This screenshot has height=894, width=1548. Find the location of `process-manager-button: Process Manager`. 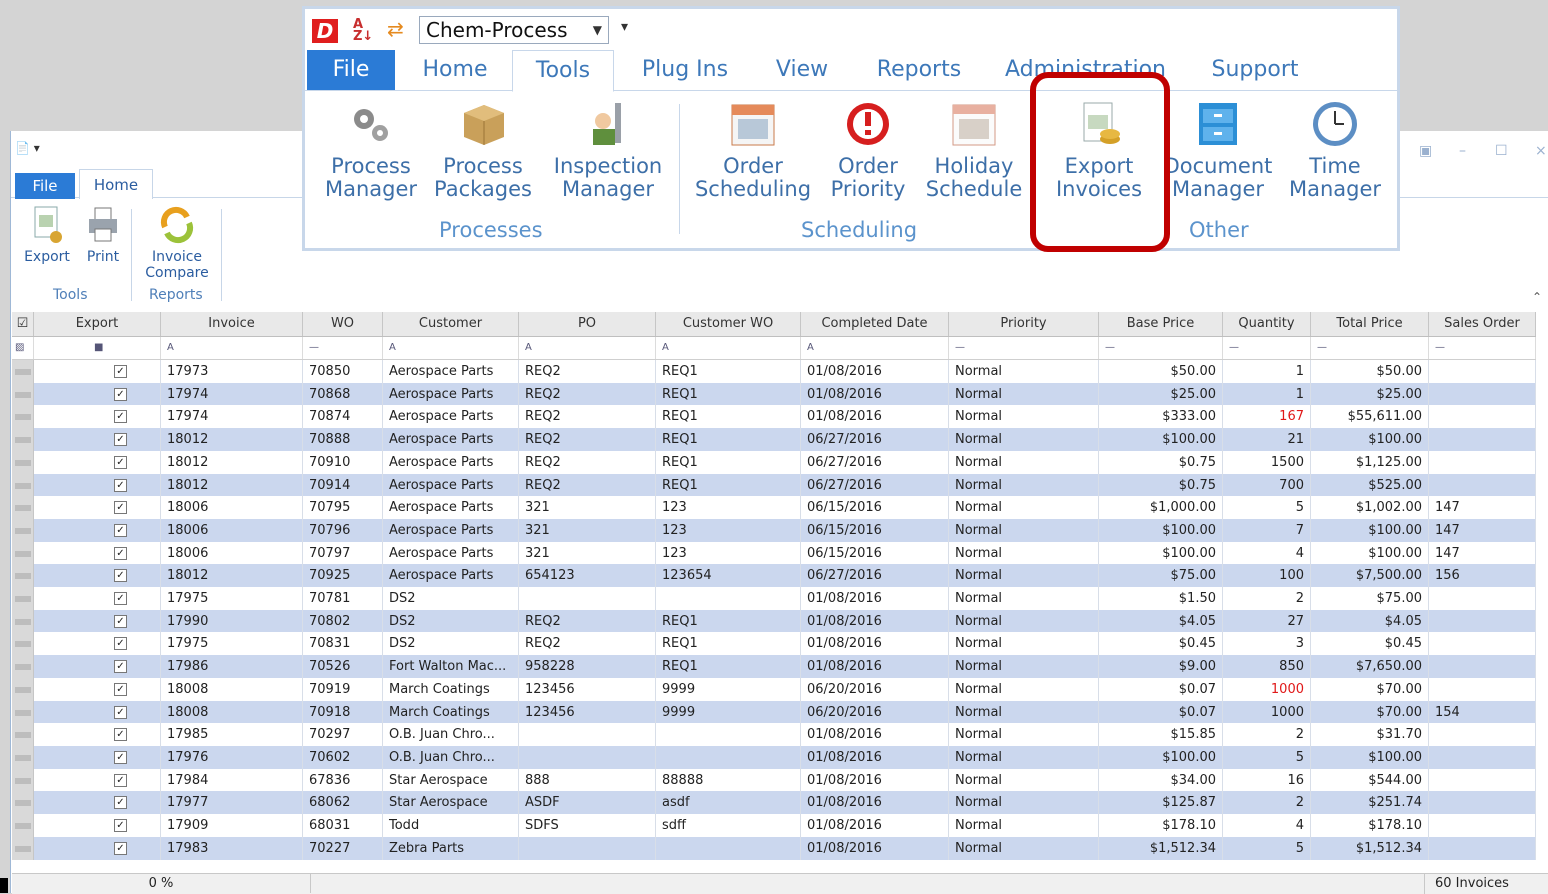

process-manager-button: Process Manager is located at coordinates (371, 150).